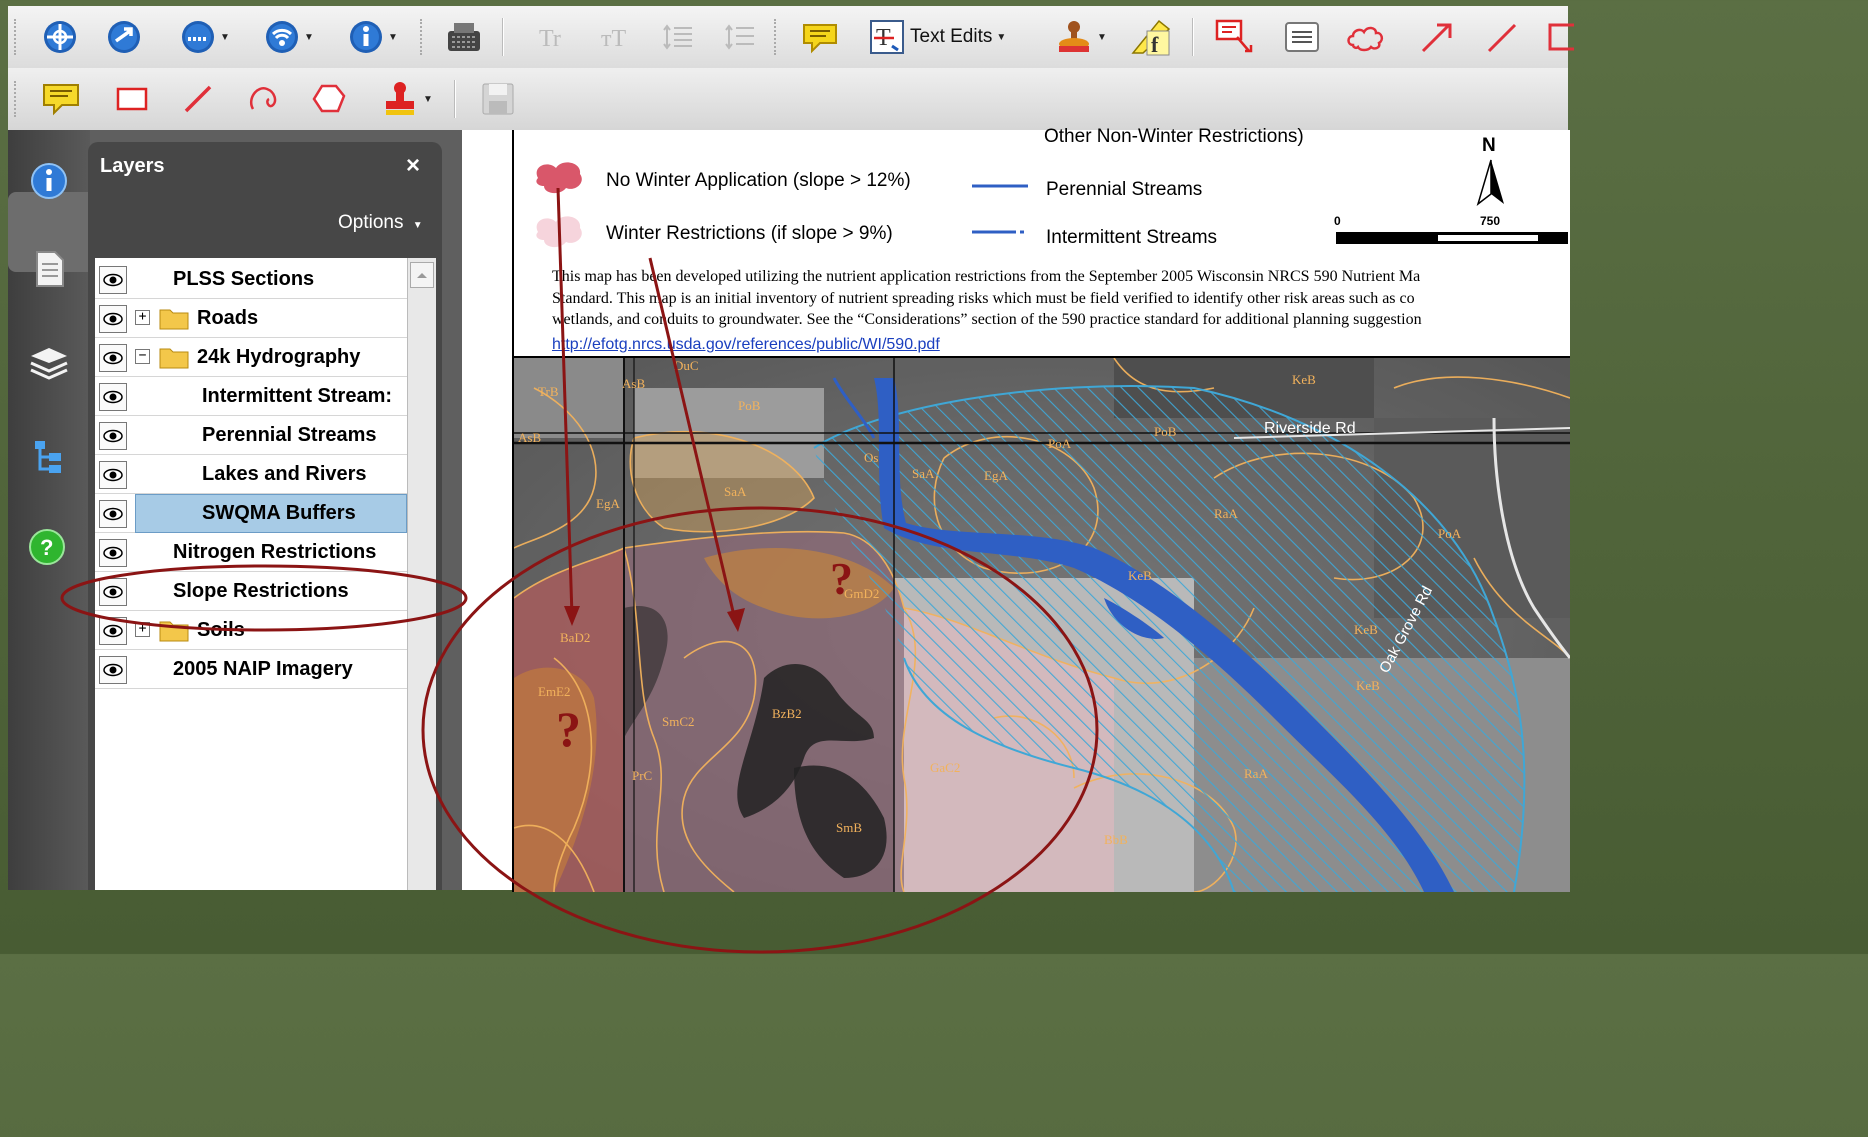 The image size is (1868, 1137). I want to click on map-highlight-ellipse, so click(760, 730).